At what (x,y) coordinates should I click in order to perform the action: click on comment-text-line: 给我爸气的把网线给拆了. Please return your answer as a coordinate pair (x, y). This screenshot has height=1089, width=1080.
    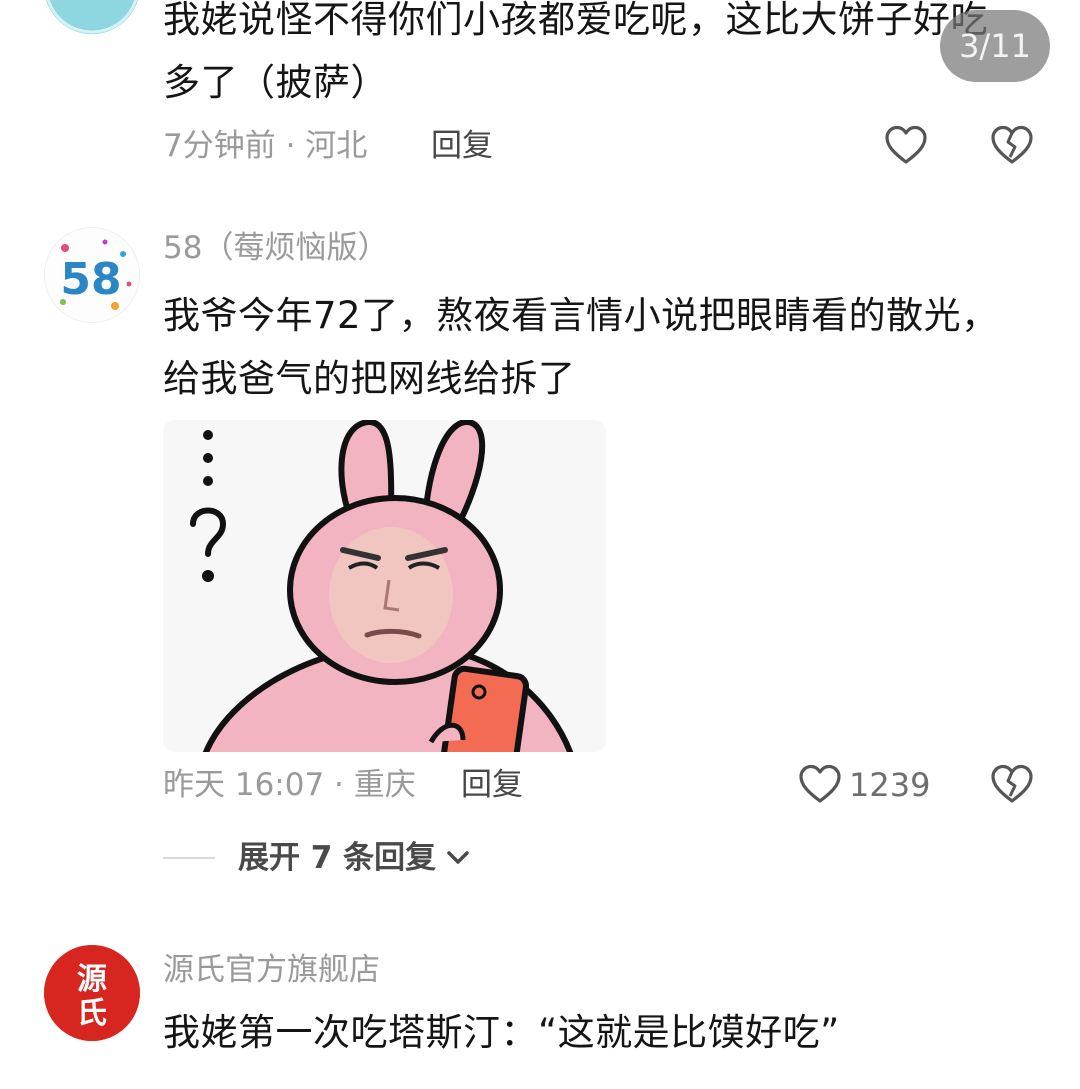
    Looking at the image, I should click on (369, 378).